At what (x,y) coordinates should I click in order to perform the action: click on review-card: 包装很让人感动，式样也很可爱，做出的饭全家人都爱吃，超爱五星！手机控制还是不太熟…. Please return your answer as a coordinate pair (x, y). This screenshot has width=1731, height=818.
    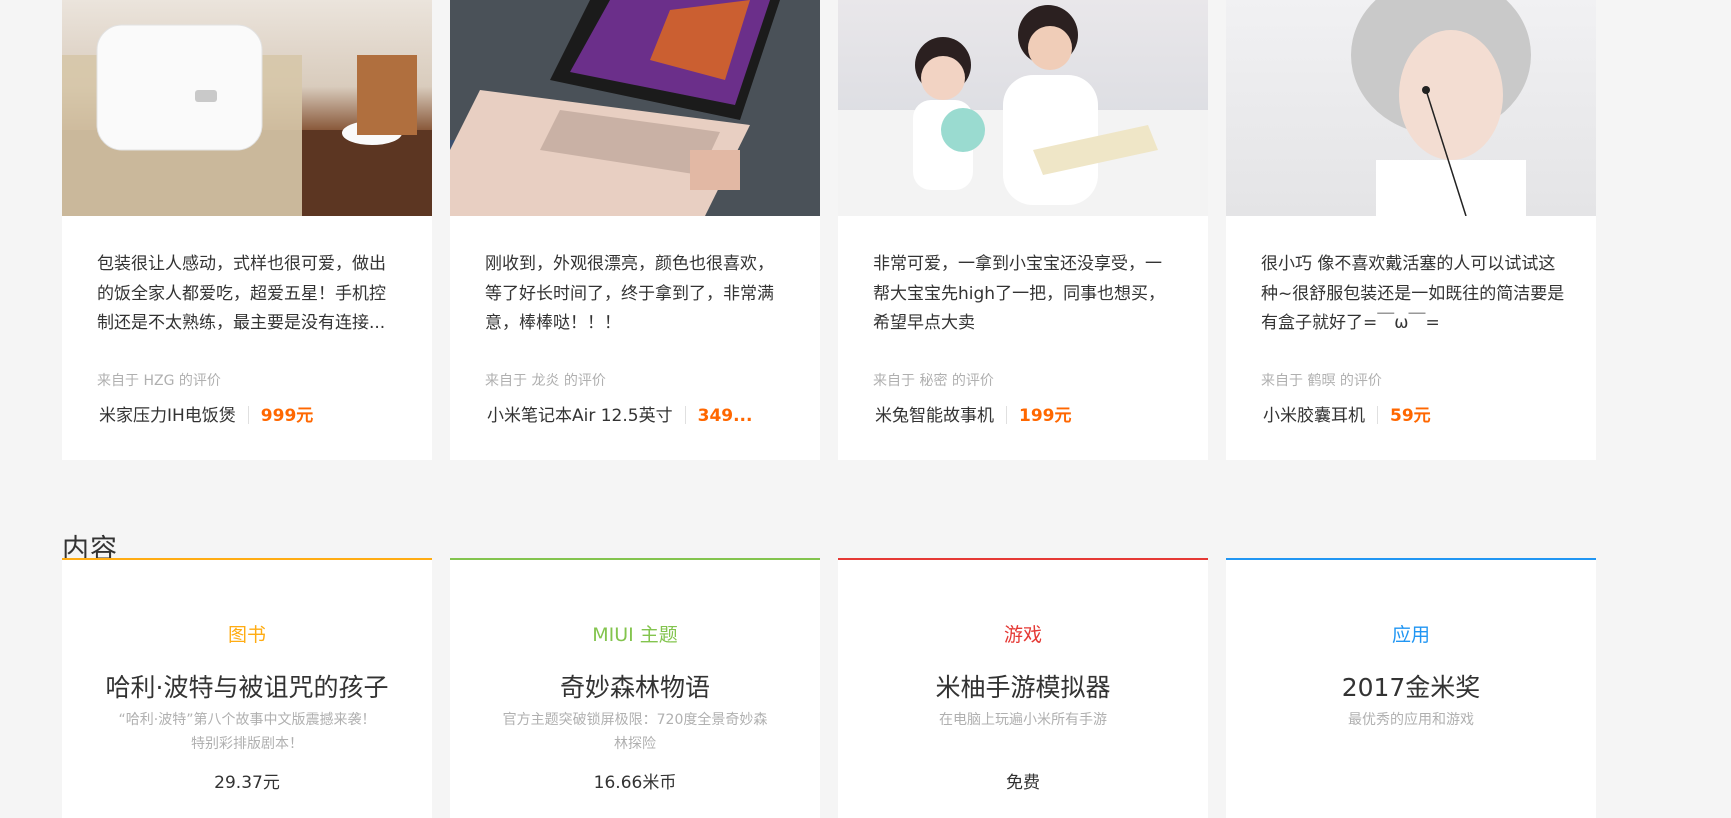
    Looking at the image, I should click on (247, 230).